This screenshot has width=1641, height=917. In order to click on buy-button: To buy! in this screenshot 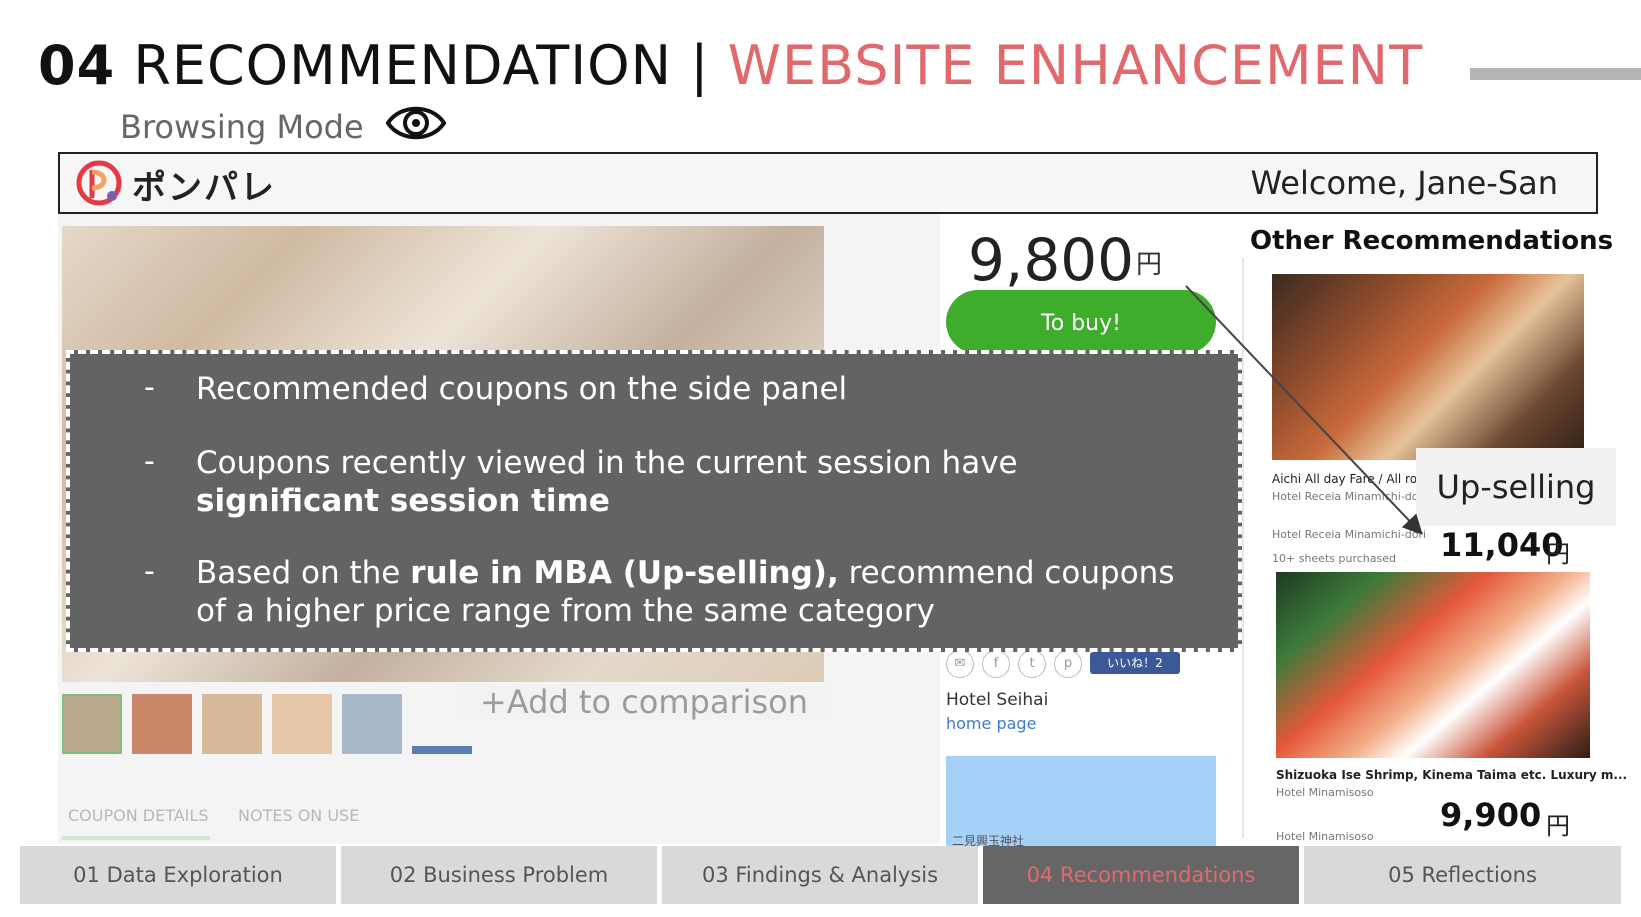, I will do `click(1081, 322)`.